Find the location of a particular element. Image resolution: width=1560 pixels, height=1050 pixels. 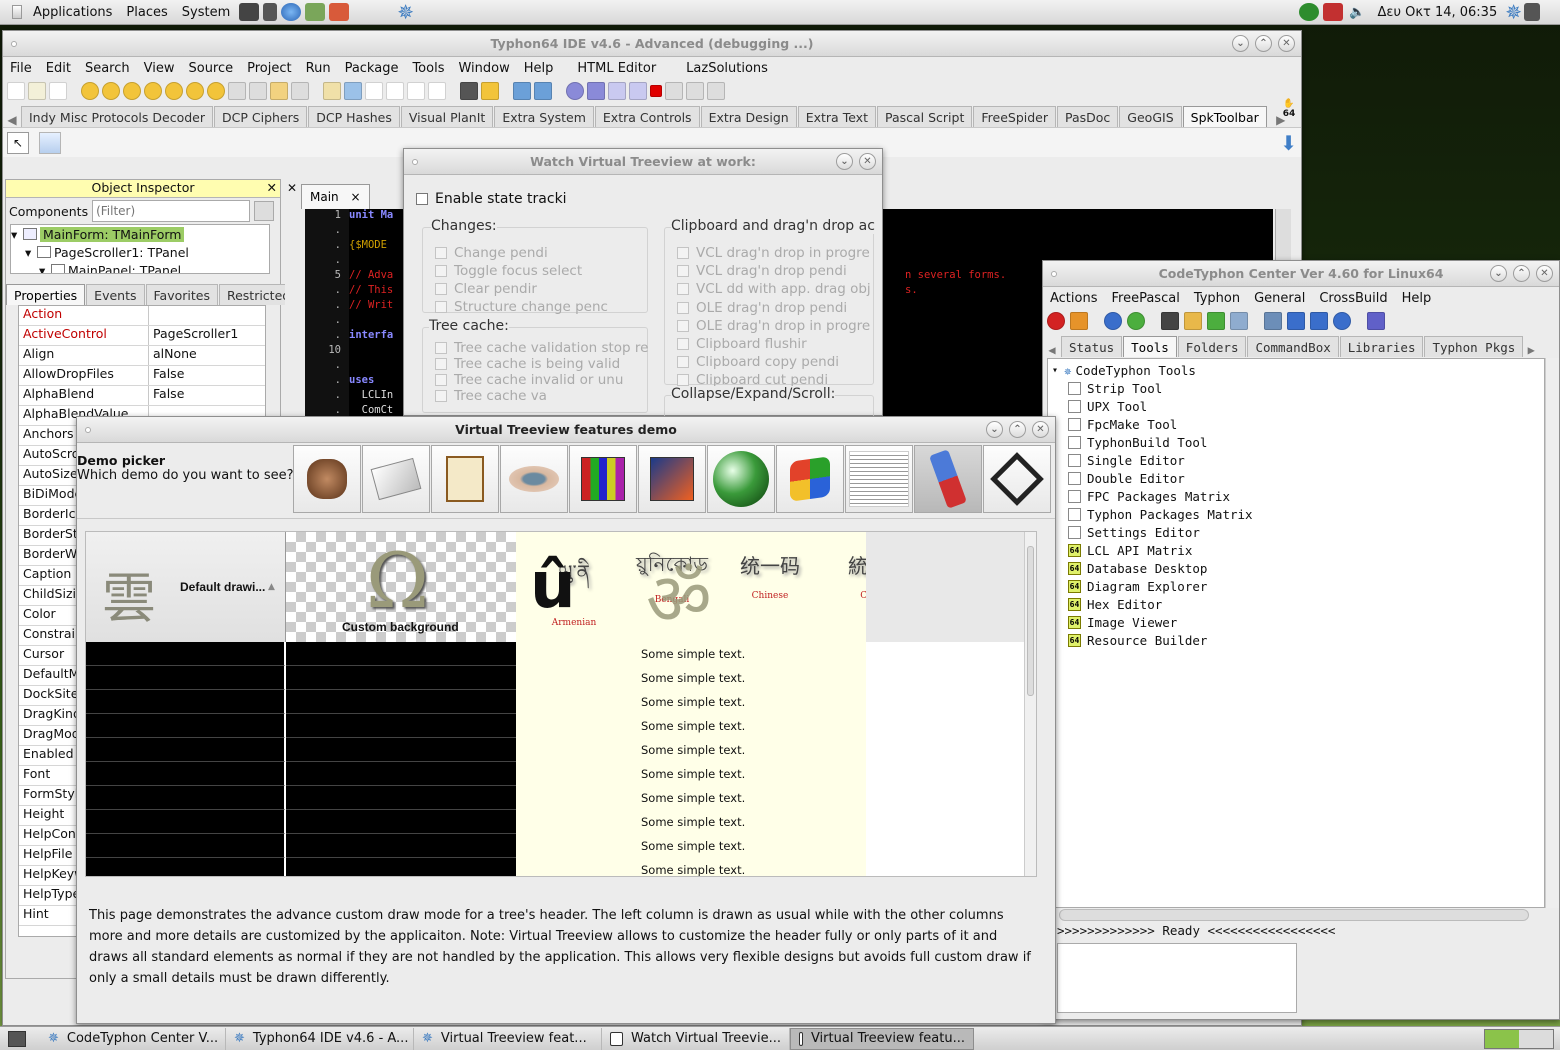

run-icon is located at coordinates (638, 91).